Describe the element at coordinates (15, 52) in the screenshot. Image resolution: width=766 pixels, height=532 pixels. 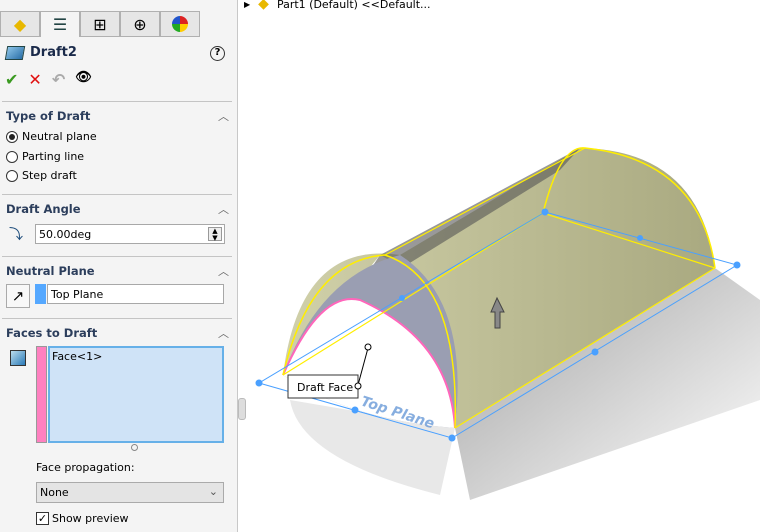
I see `draft-feature-icon` at that location.